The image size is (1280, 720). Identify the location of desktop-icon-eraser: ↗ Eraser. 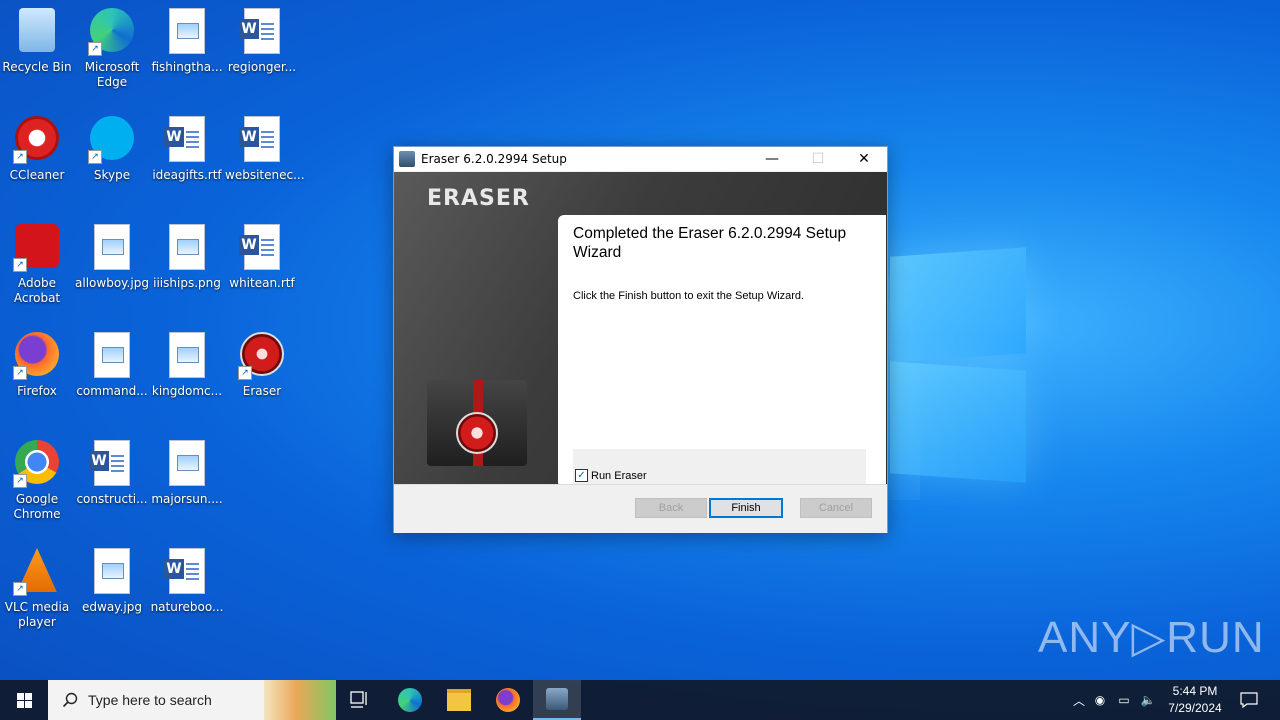
(262, 365).